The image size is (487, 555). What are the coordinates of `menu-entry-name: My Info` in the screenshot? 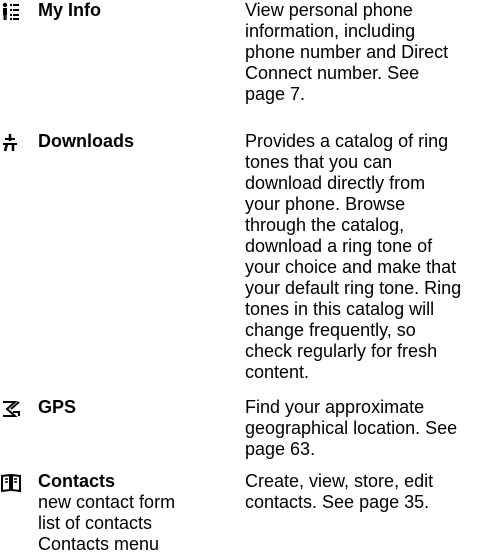 It's located at (69, 10).